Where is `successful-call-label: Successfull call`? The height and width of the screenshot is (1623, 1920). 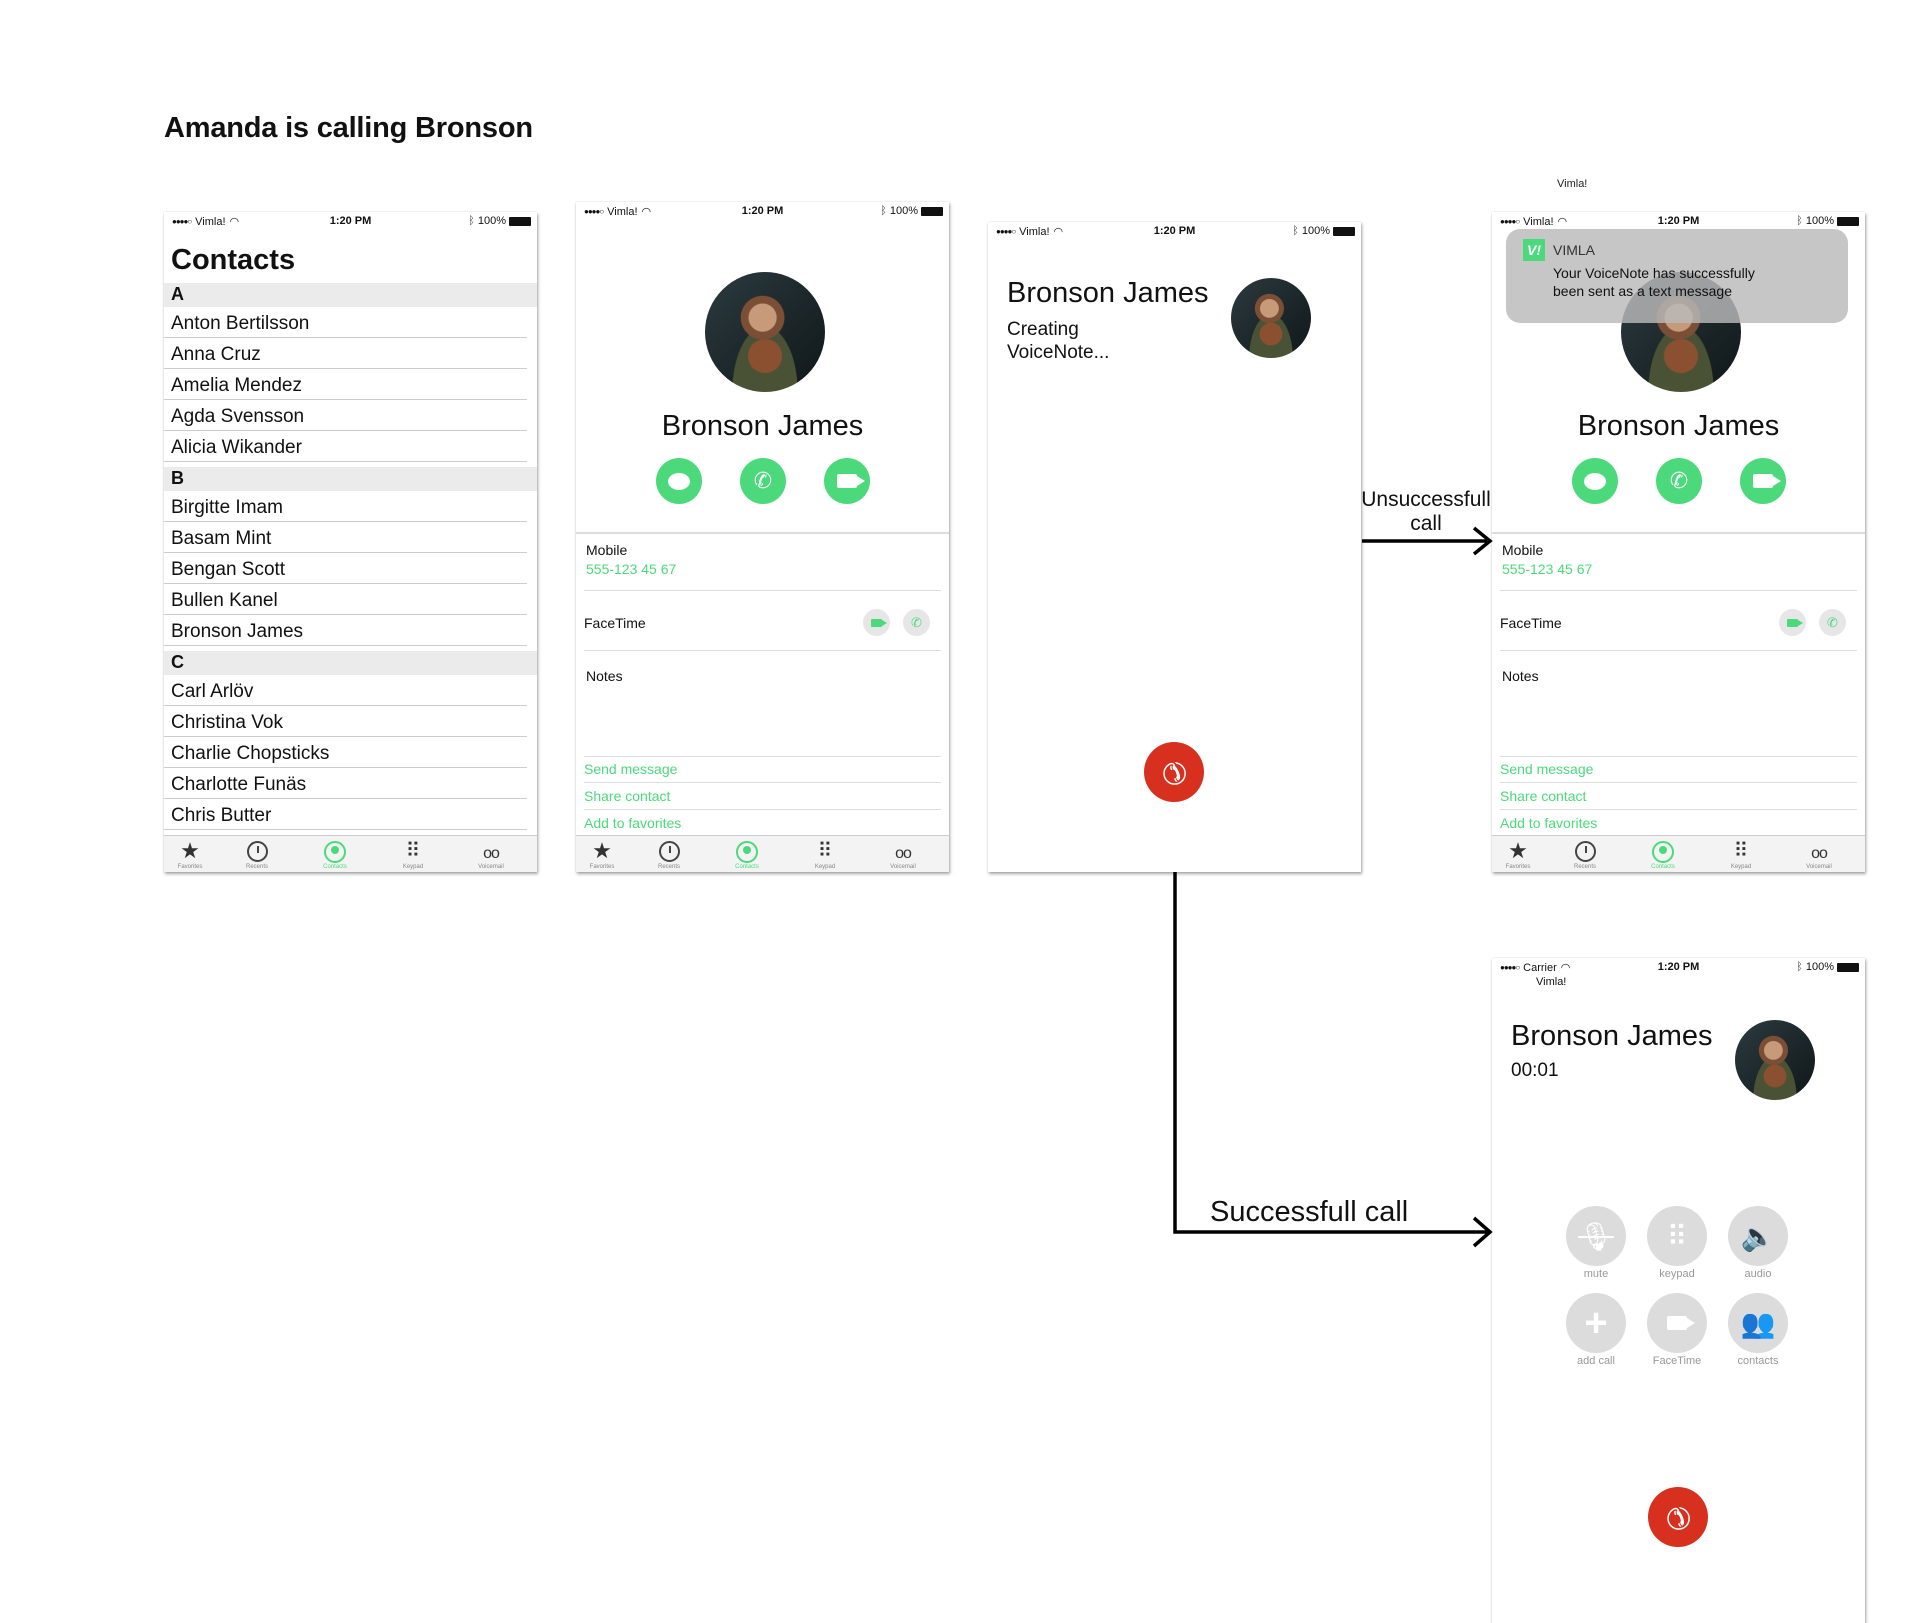 successful-call-label: Successfull call is located at coordinates (1309, 1212).